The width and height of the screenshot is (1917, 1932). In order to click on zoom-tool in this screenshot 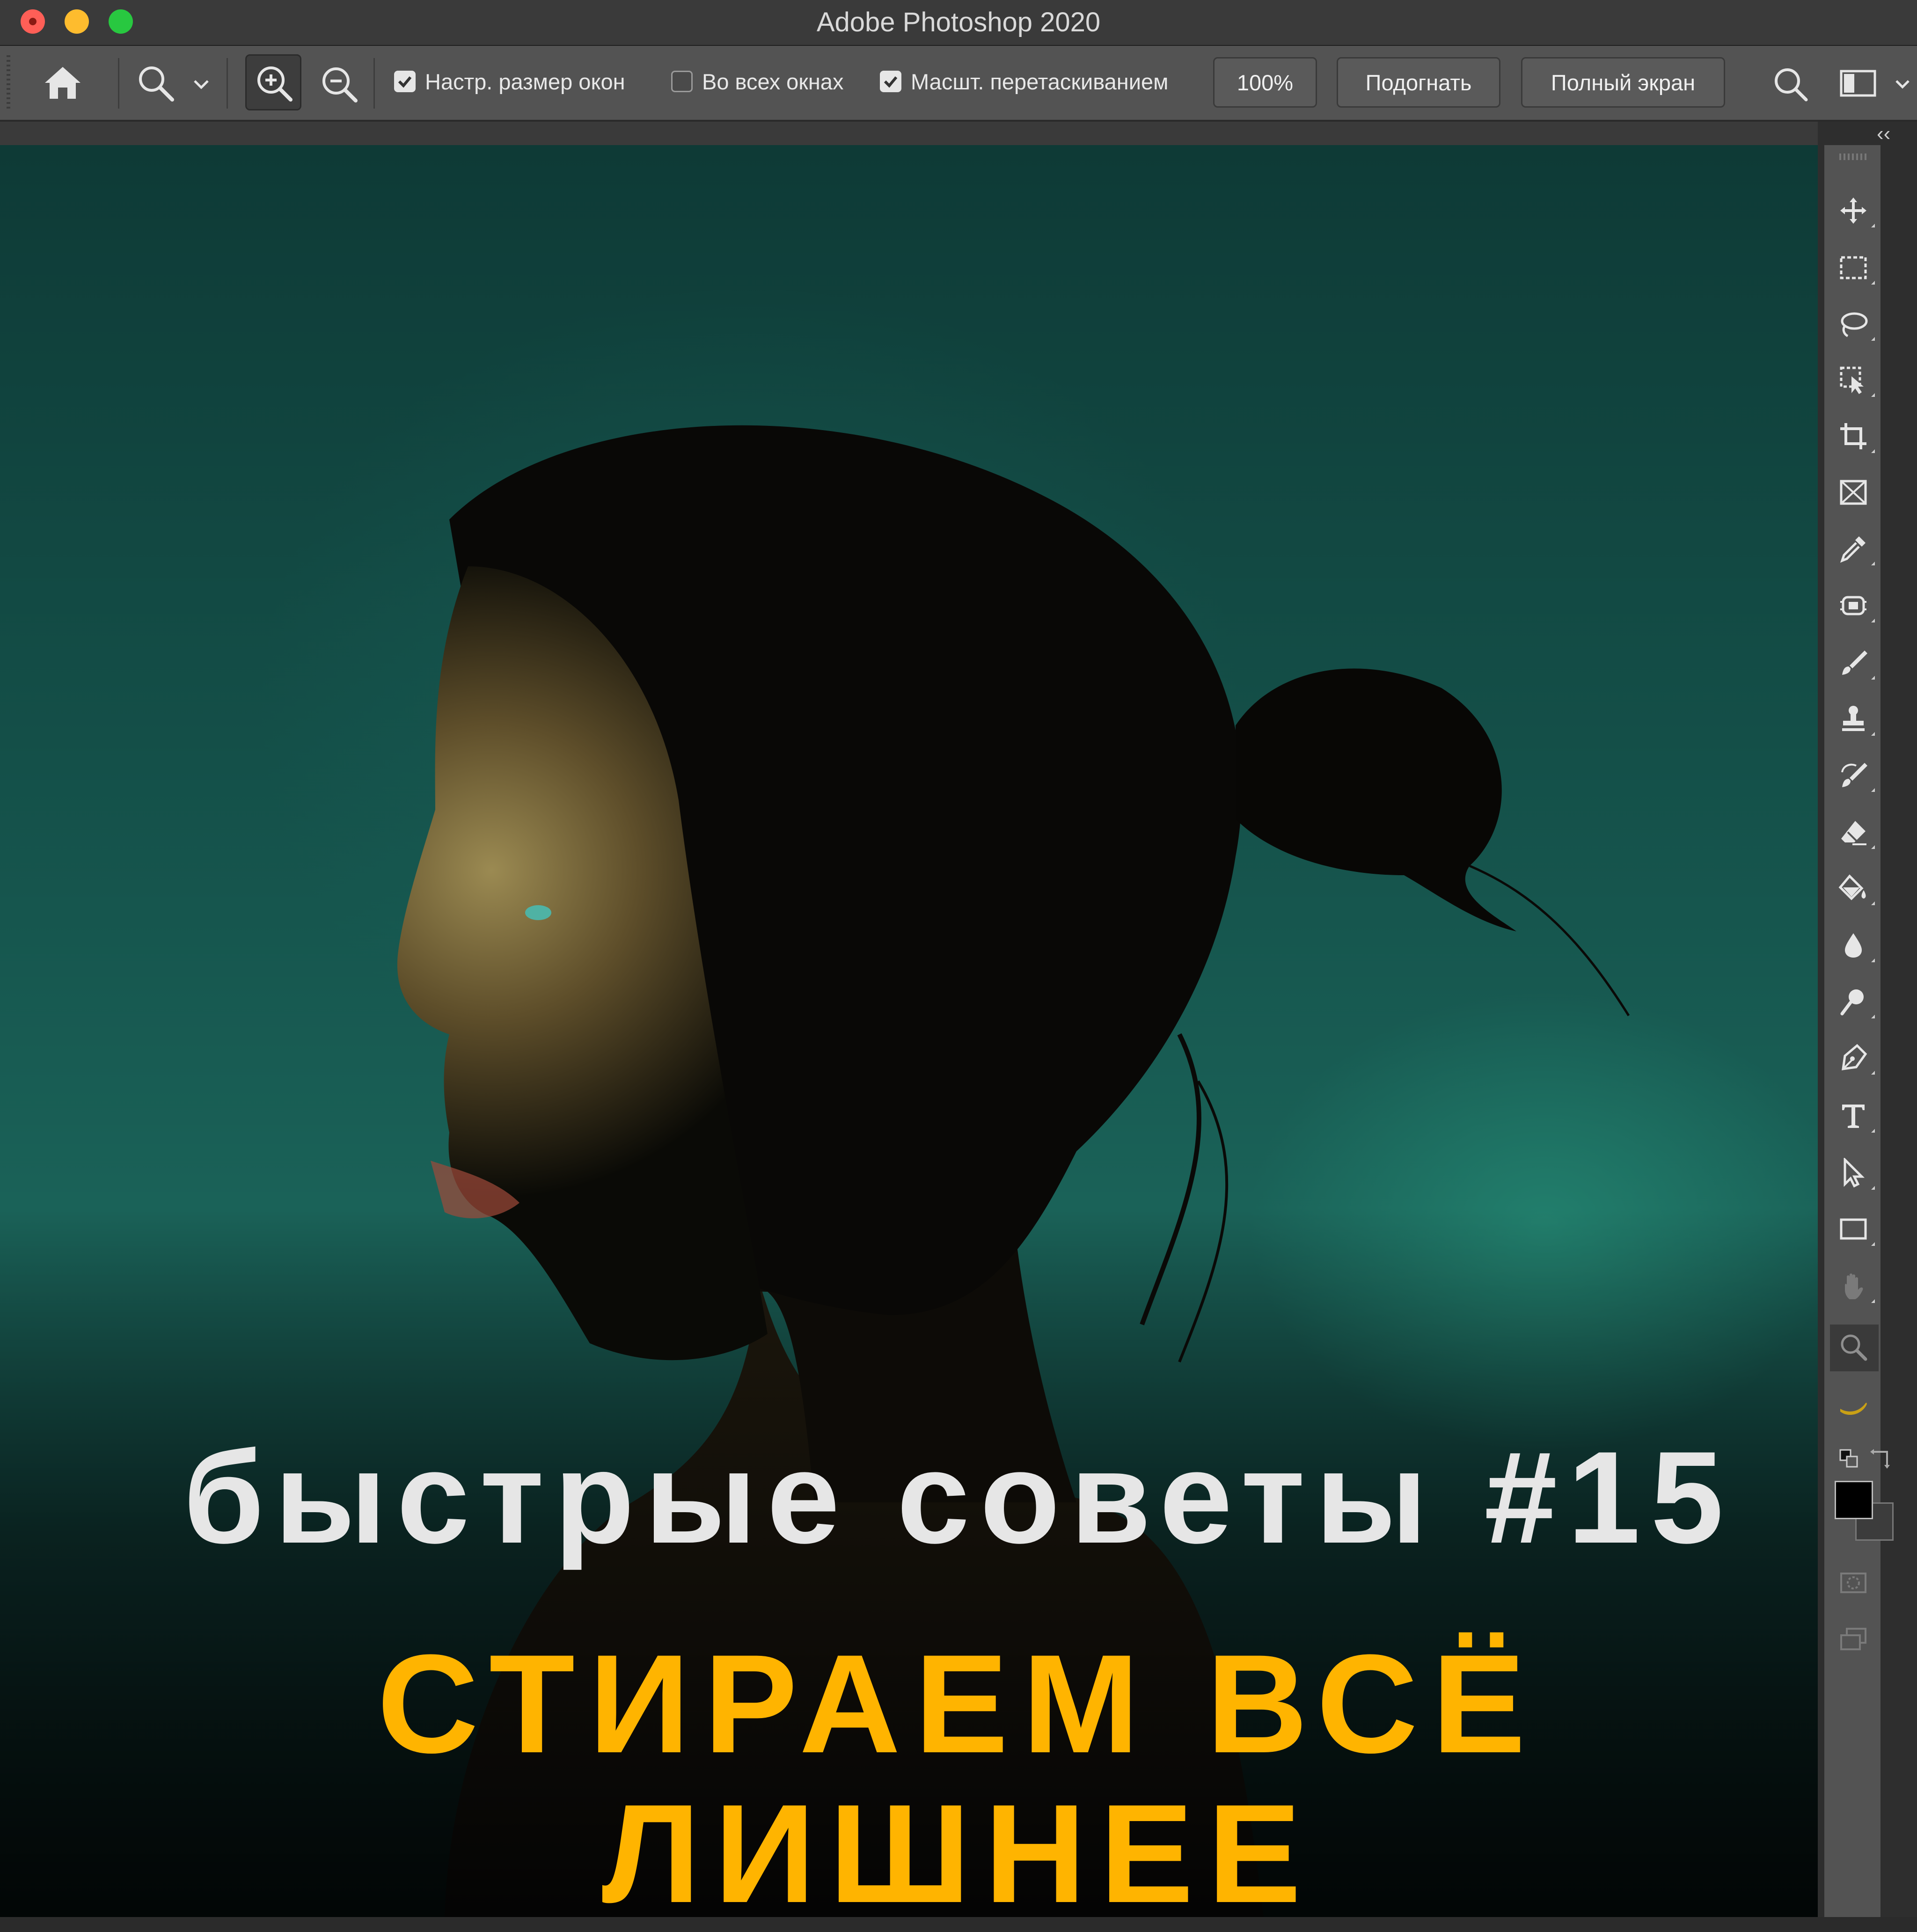, I will do `click(1853, 1347)`.